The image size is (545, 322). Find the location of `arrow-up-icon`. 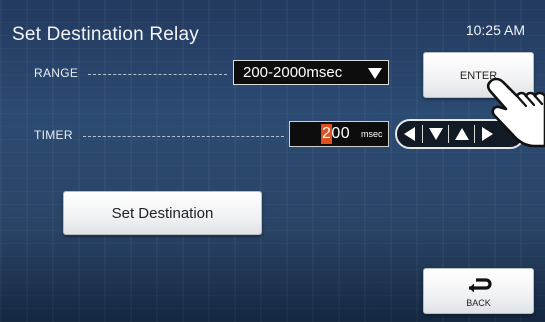

arrow-up-icon is located at coordinates (461, 134).